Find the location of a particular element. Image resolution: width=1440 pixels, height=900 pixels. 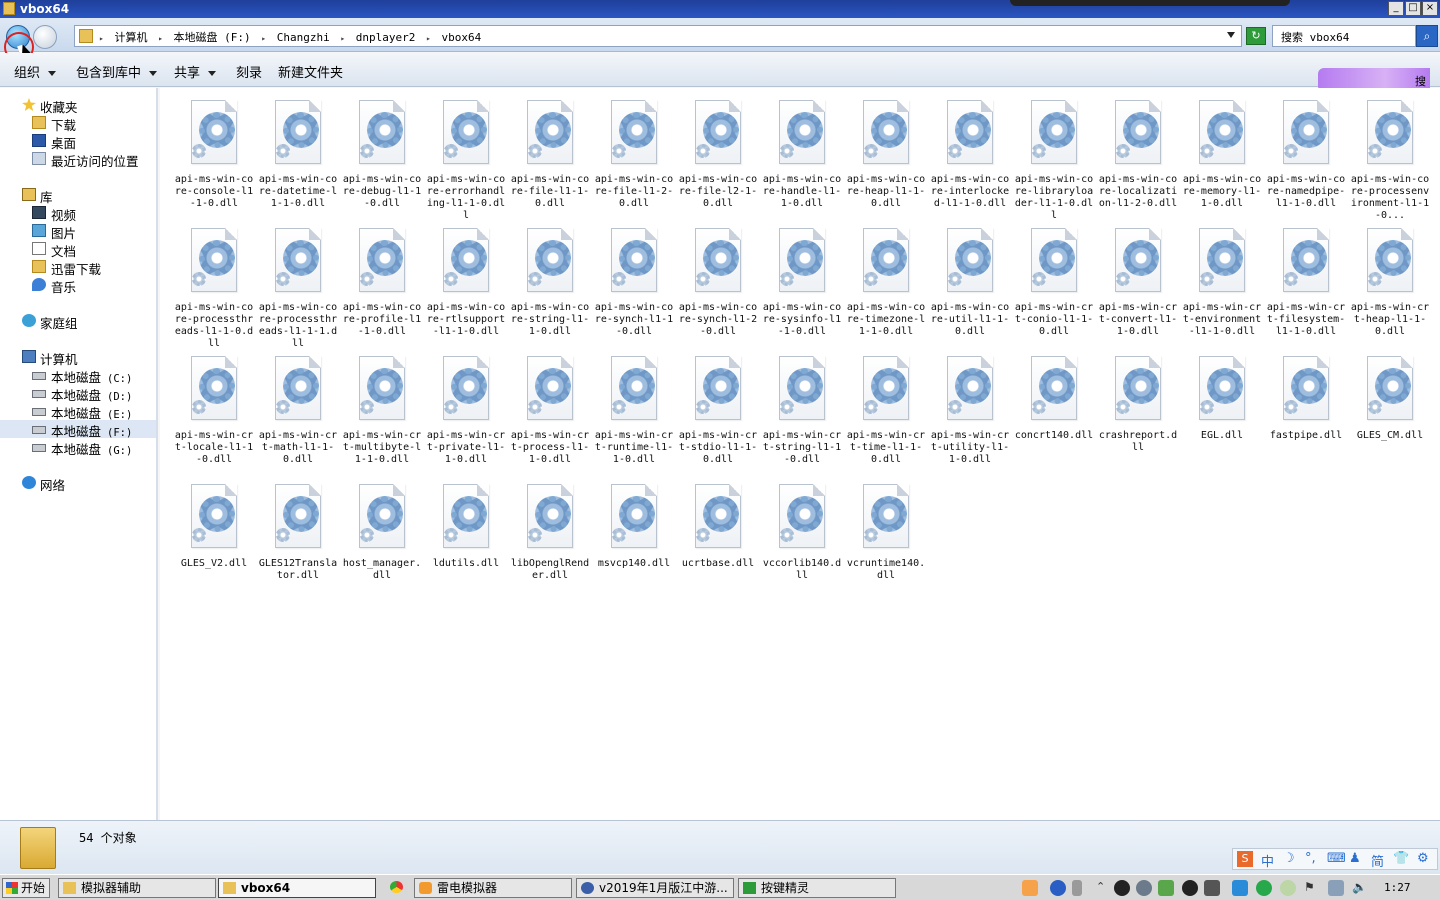

file-item: GLES_CM.dll is located at coordinates (1390, 412).